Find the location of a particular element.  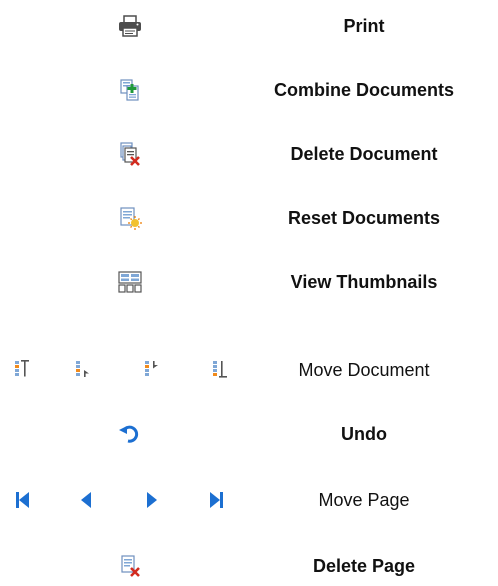

print-label: Print is located at coordinates (364, 26).